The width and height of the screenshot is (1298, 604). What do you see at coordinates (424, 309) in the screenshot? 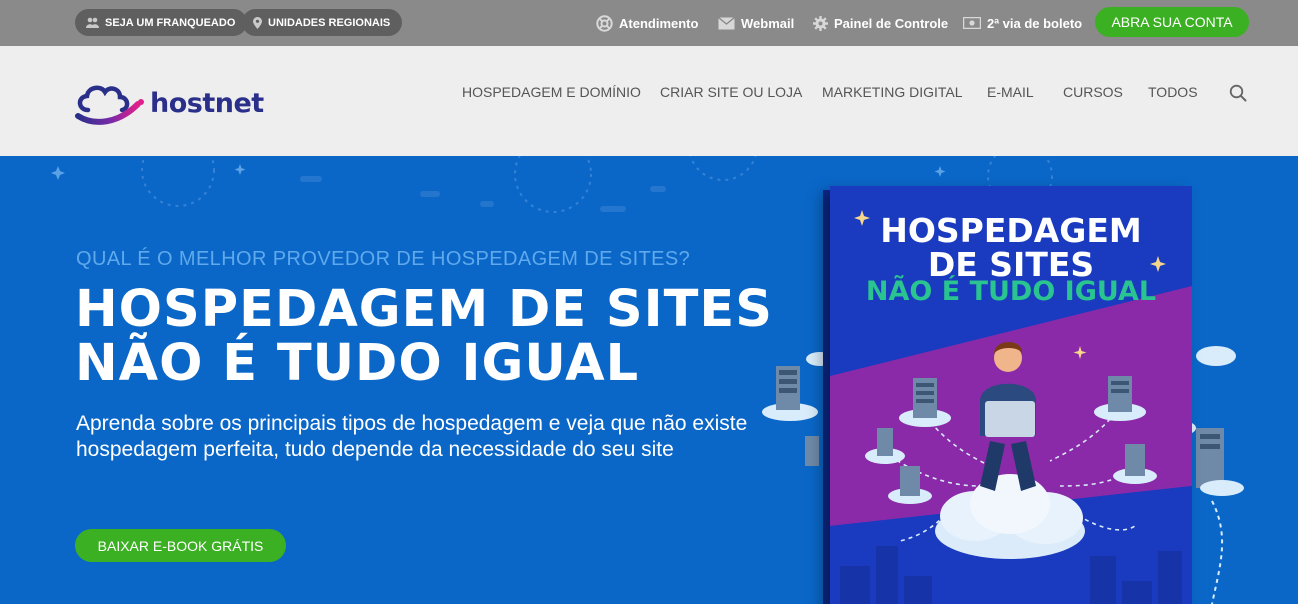
I see `headline-line-1: HOSPEDAGEM DE SITES` at bounding box center [424, 309].